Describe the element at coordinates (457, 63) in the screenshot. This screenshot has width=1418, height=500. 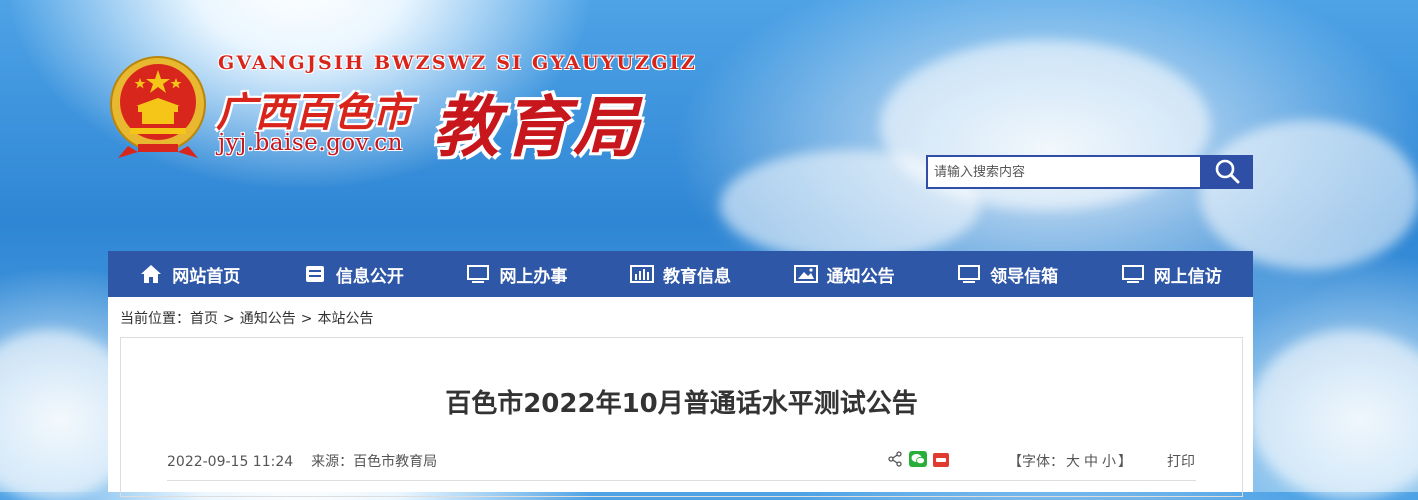
I see `site-pinyin-name: GVANGJSIH BWZSWZ SI GYAUYUZGIZ` at that location.